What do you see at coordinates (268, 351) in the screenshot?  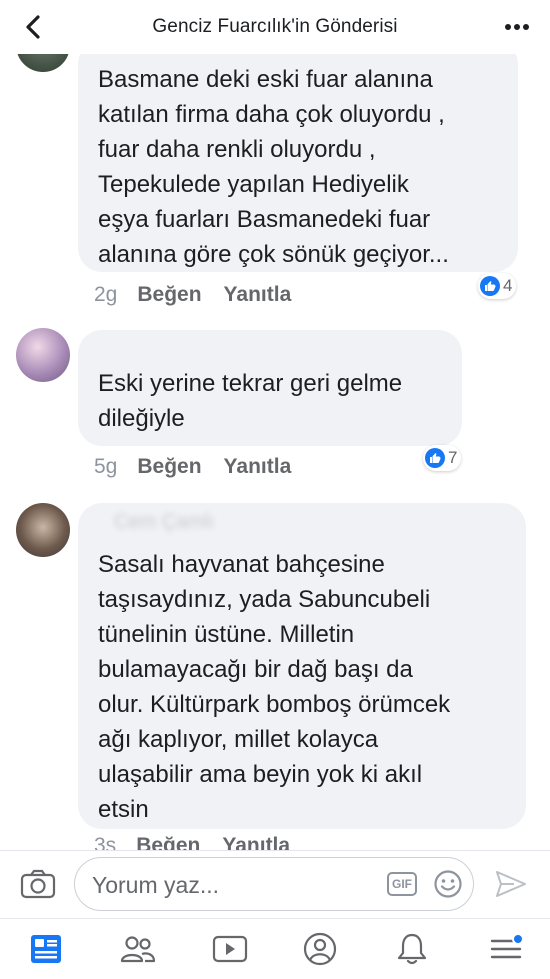 I see `commenter-name` at bounding box center [268, 351].